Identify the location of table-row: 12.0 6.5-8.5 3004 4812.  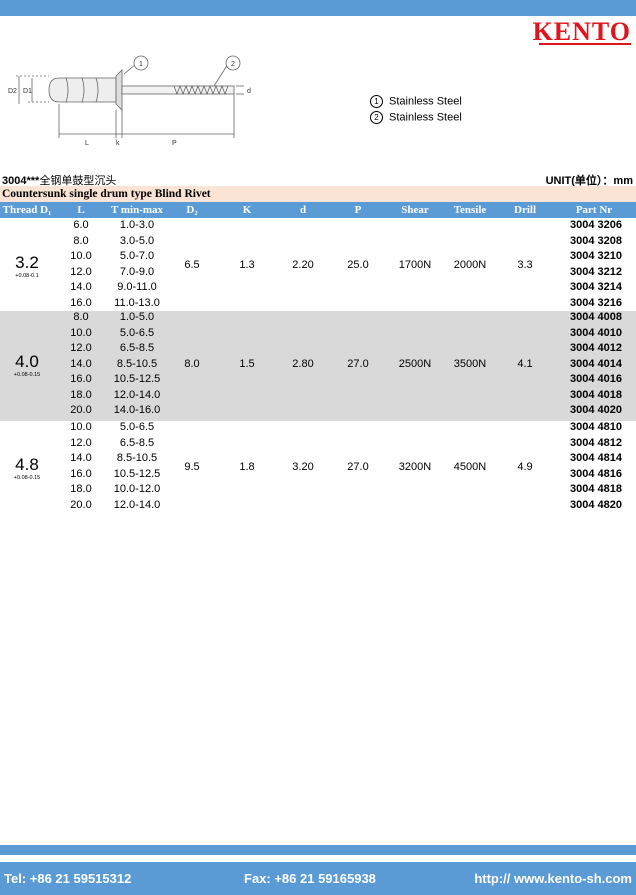
(318, 445).